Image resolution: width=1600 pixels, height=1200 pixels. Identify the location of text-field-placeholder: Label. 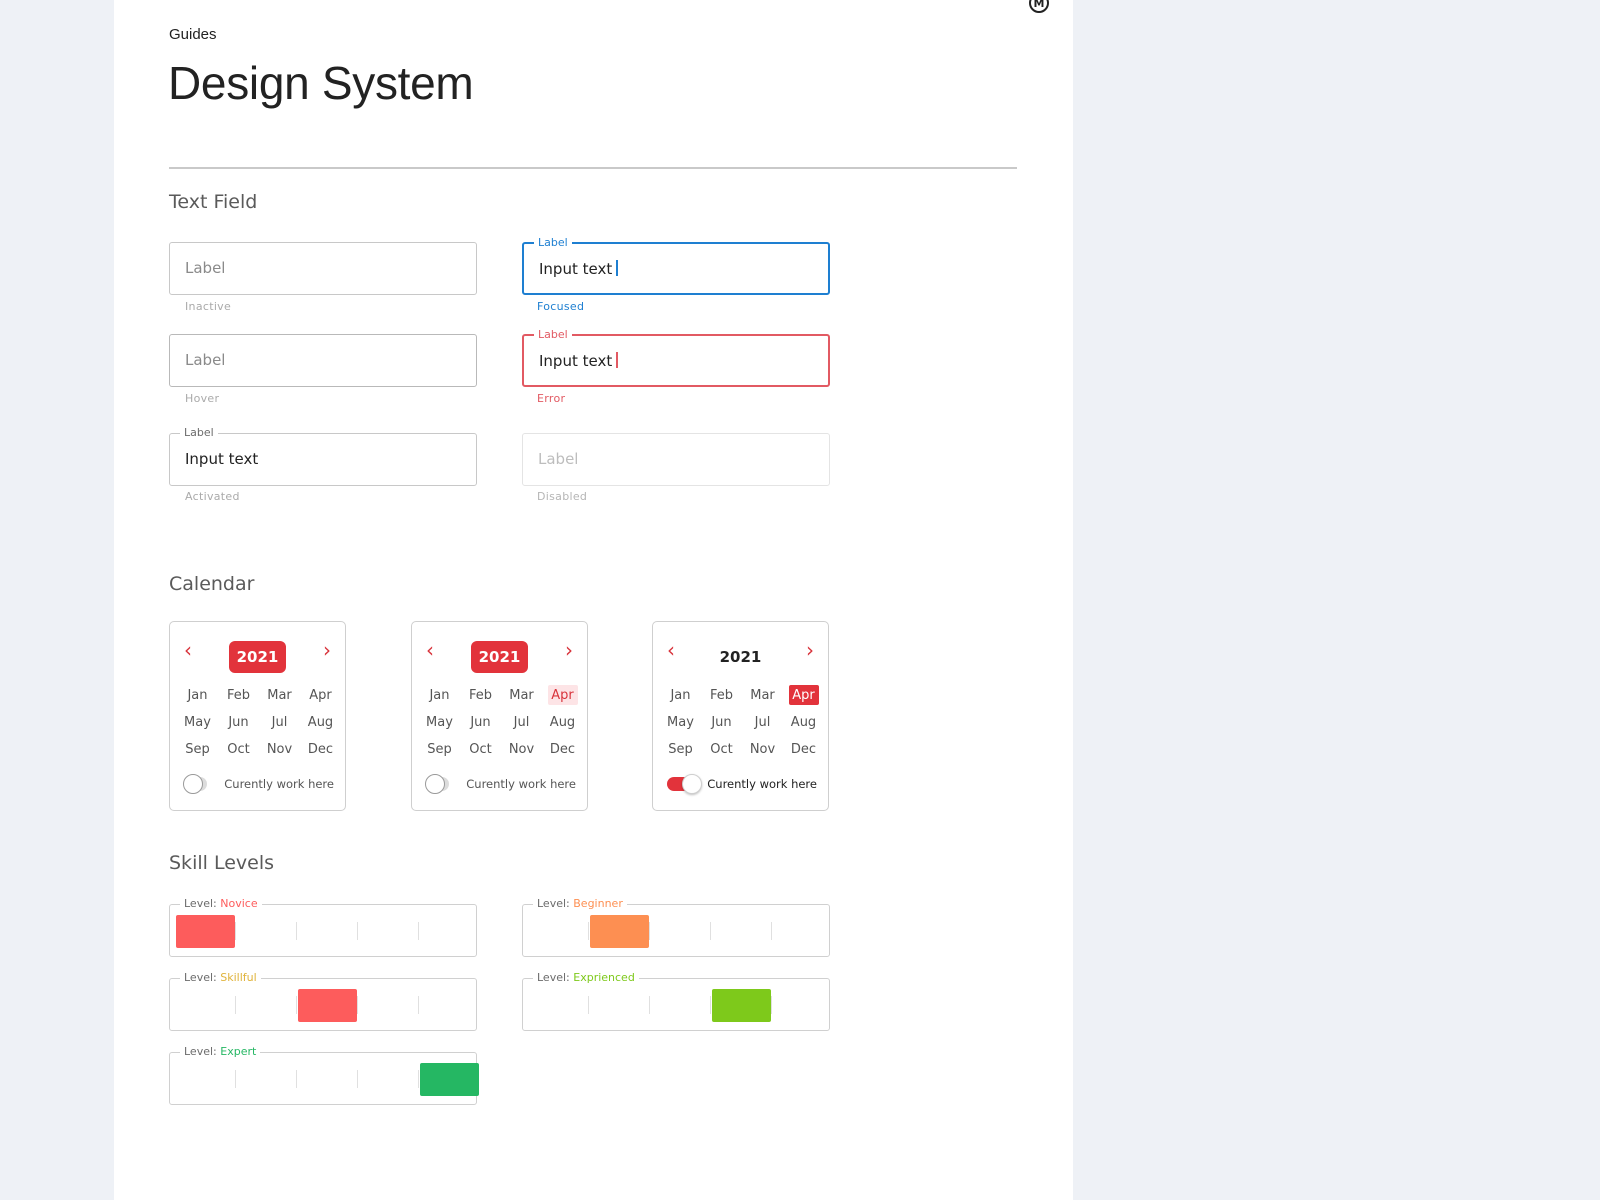
(205, 360).